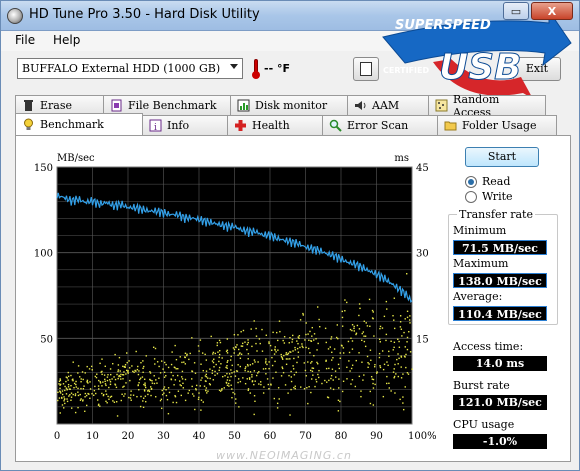 The image size is (580, 471). What do you see at coordinates (66, 40) in the screenshot?
I see `menu-help: Help` at bounding box center [66, 40].